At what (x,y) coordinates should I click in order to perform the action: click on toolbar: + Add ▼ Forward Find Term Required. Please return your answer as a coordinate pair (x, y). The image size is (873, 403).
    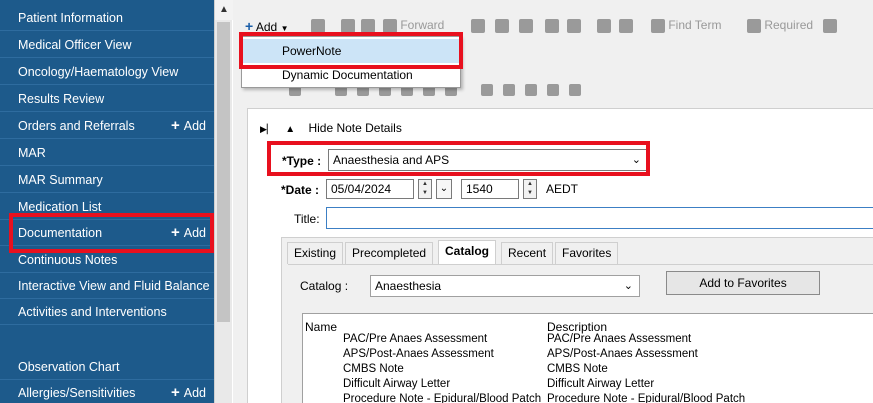
    Looking at the image, I should click on (553, 26).